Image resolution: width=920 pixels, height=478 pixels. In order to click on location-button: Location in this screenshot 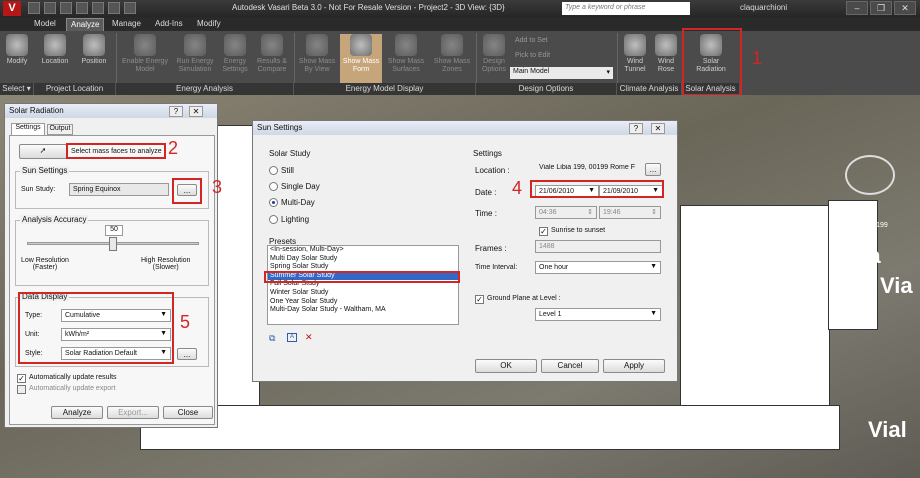, I will do `click(55, 50)`.